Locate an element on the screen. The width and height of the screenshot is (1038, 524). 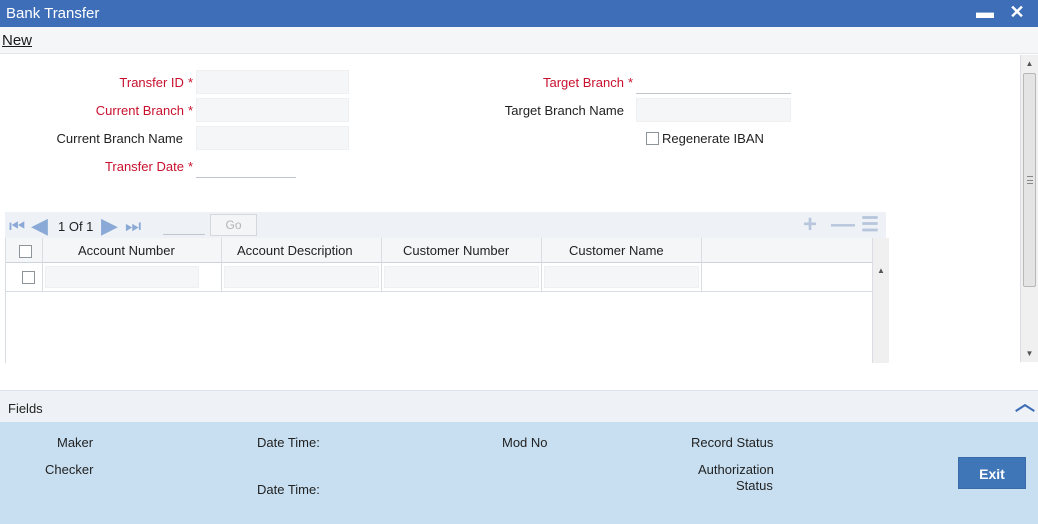
column-header-label: Customer Name is located at coordinates (616, 250).